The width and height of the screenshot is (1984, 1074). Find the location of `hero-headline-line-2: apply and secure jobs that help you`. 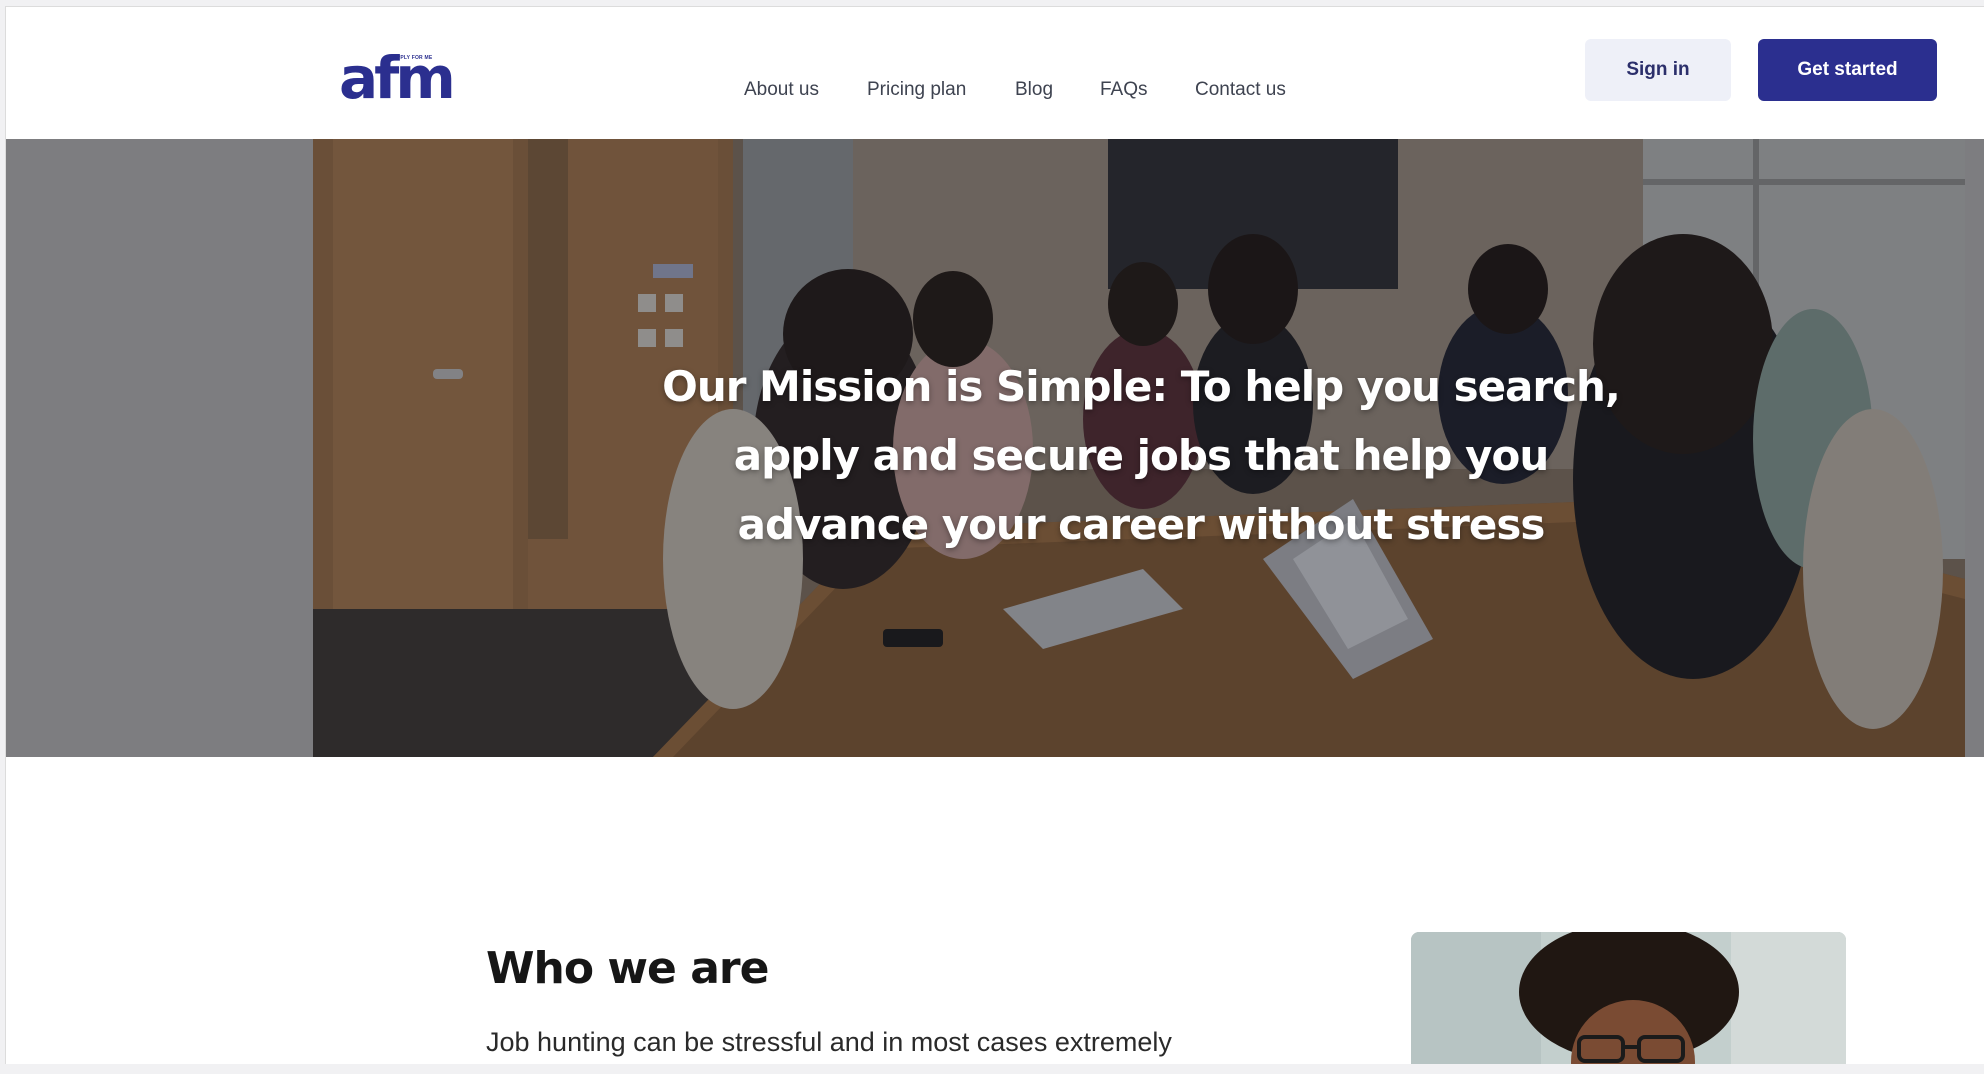

hero-headline-line-2: apply and secure jobs that help you is located at coordinates (1141, 455).